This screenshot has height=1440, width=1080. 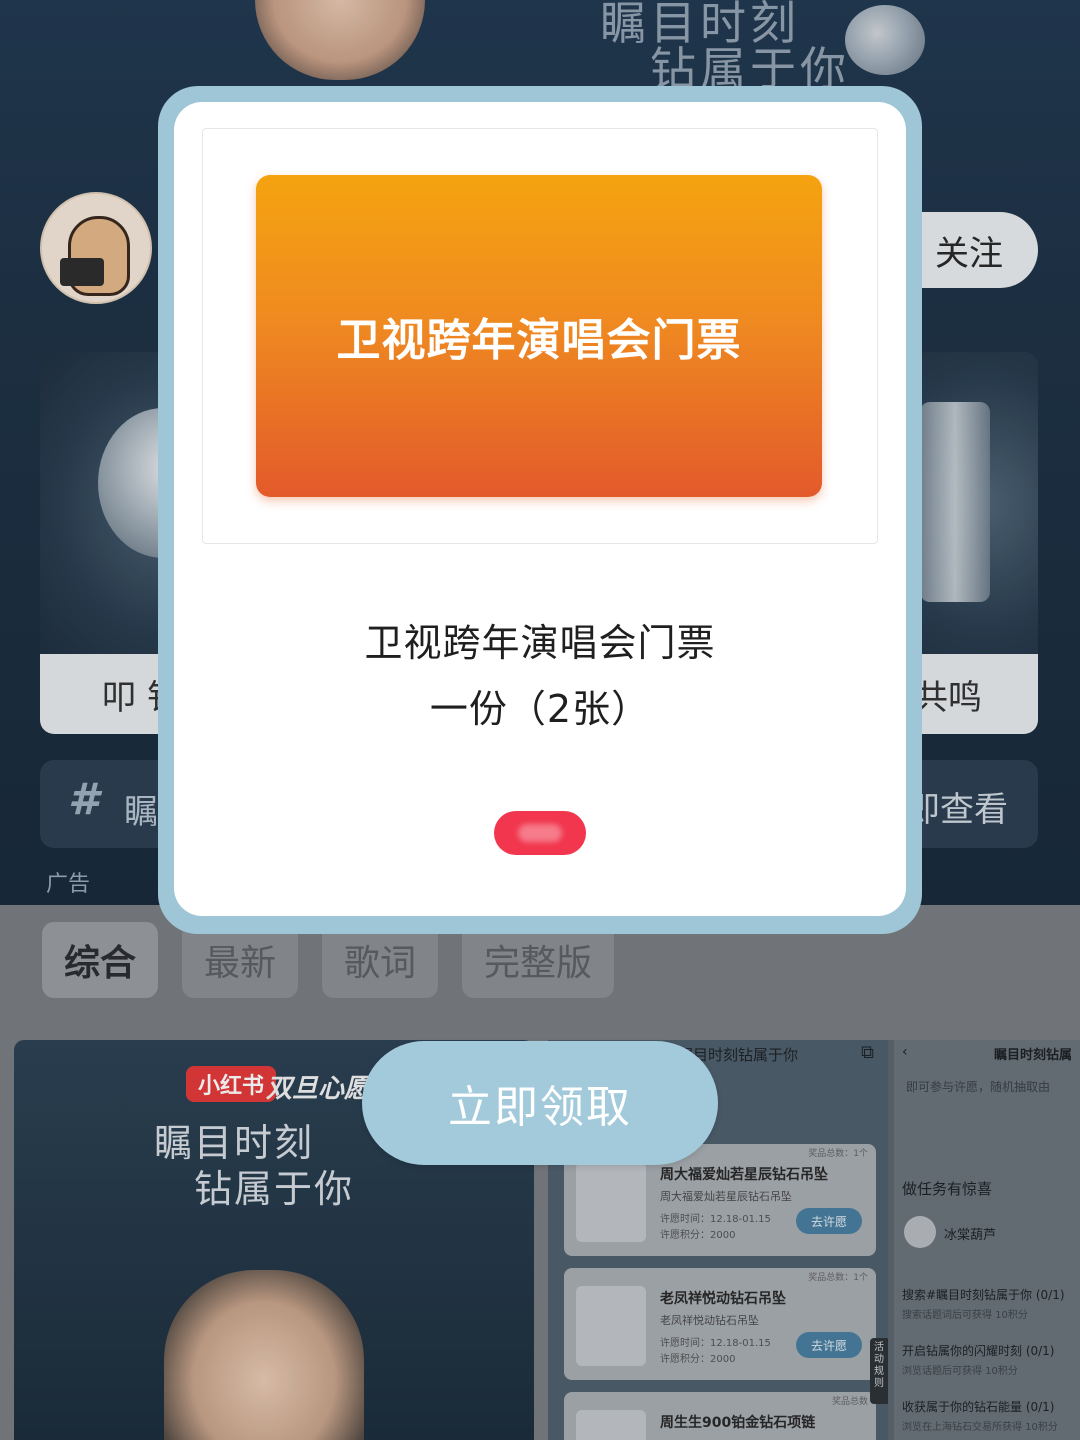 I want to click on blurred-text, so click(x=540, y=833).